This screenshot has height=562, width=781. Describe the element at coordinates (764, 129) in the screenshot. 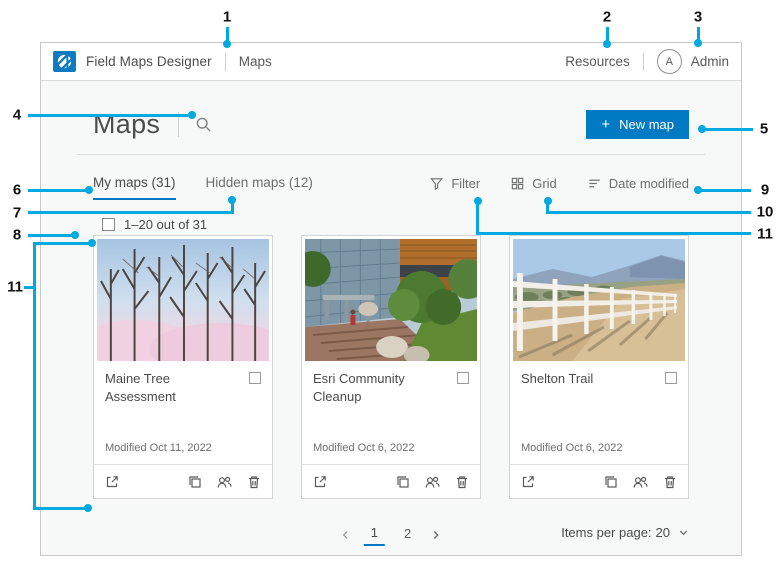

I see `callout-5-label: 5` at that location.